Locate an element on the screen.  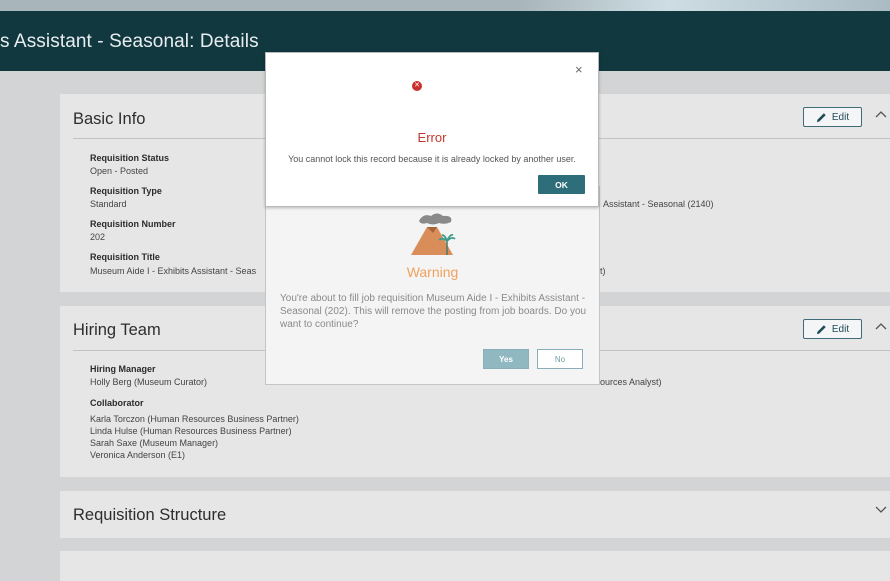
warning-title: Warning is located at coordinates (432, 272).